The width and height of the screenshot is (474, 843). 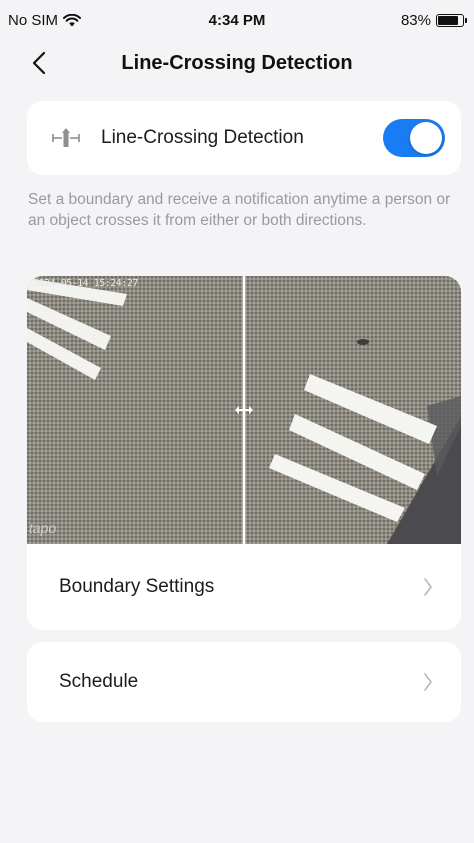 I want to click on wifi-icon, so click(x=72, y=19).